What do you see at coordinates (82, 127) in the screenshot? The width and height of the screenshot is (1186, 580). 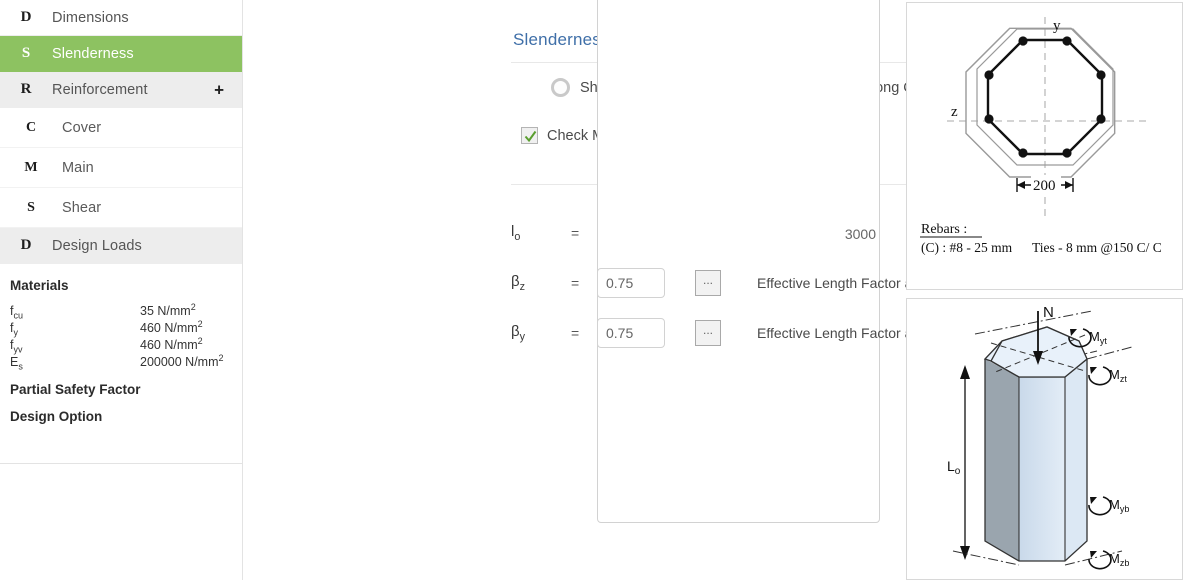 I see `sidebar-item-label: Cover` at bounding box center [82, 127].